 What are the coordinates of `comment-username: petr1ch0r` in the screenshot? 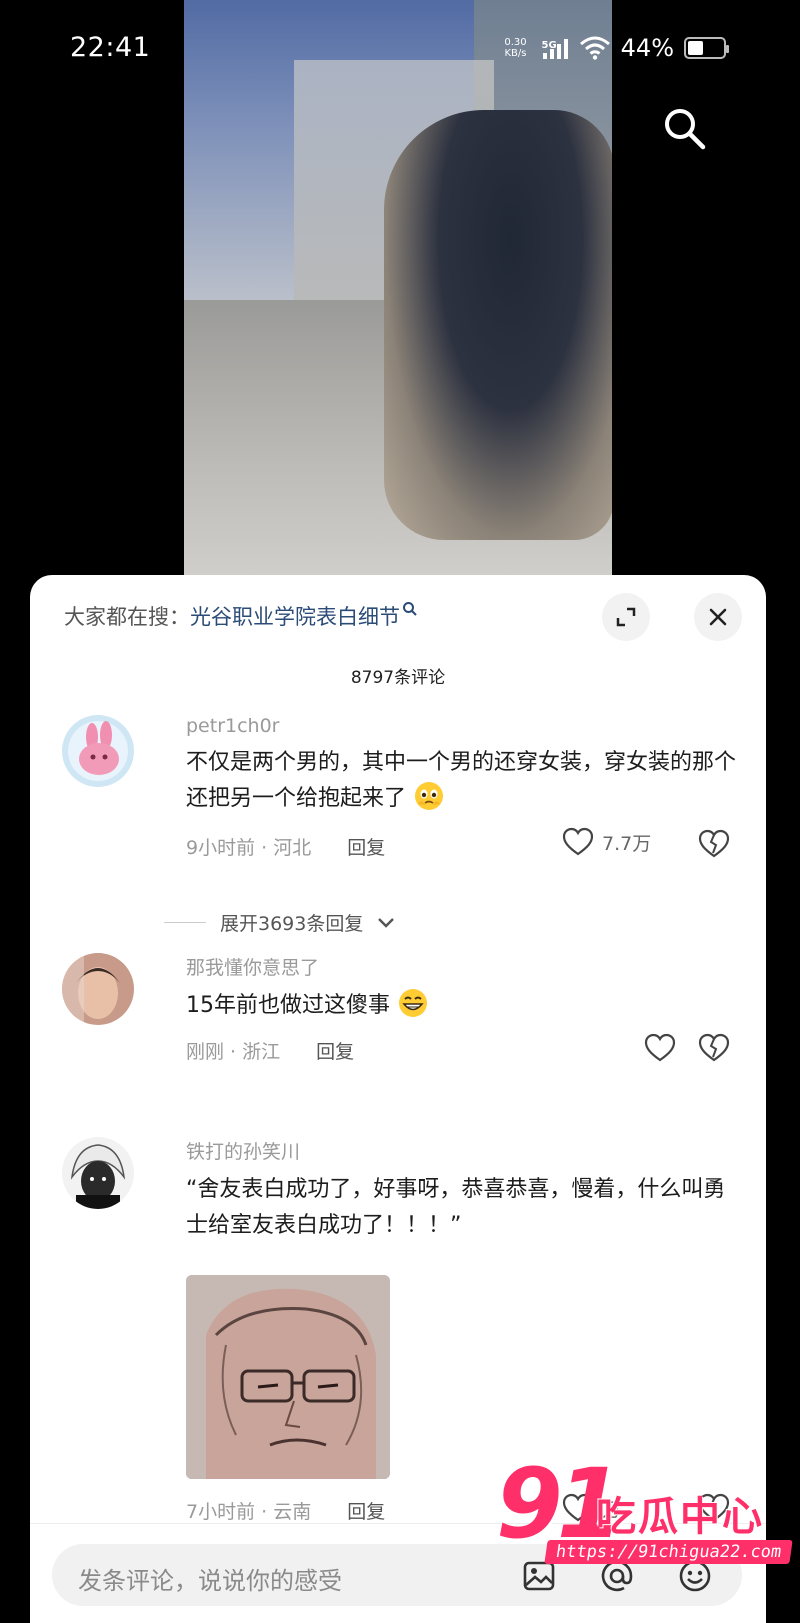 It's located at (464, 726).